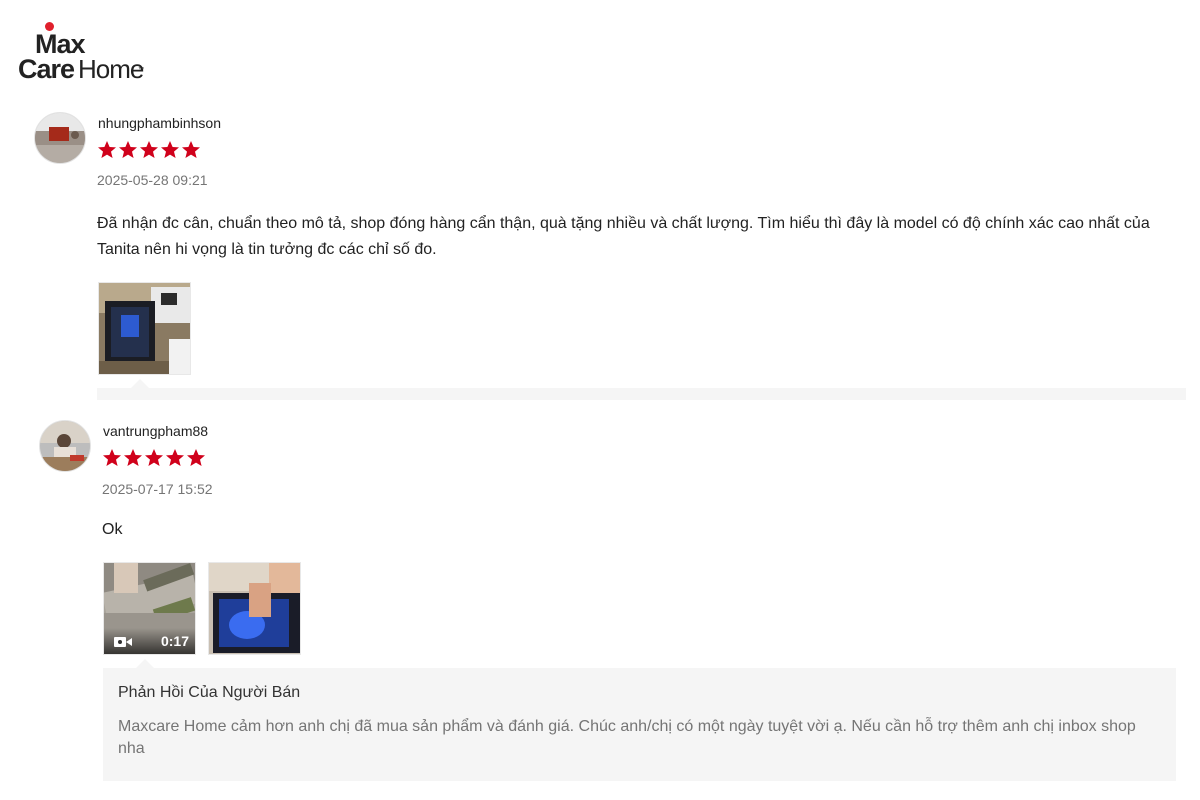 This screenshot has height=800, width=1200. What do you see at coordinates (155, 431) in the screenshot?
I see `review-username: vantrungpham88` at bounding box center [155, 431].